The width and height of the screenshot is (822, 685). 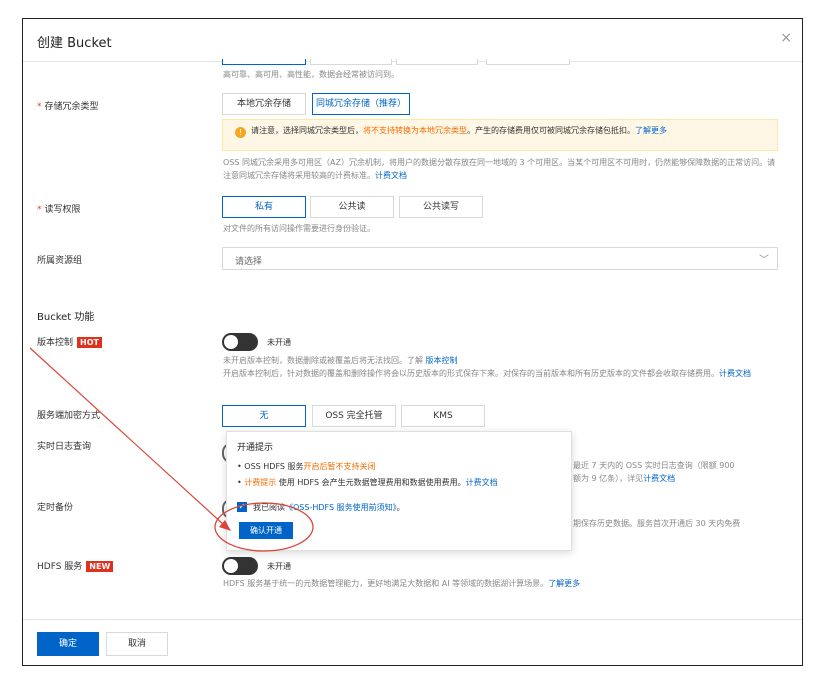 What do you see at coordinates (127, 436) in the screenshot?
I see `annotation-arrow-line` at bounding box center [127, 436].